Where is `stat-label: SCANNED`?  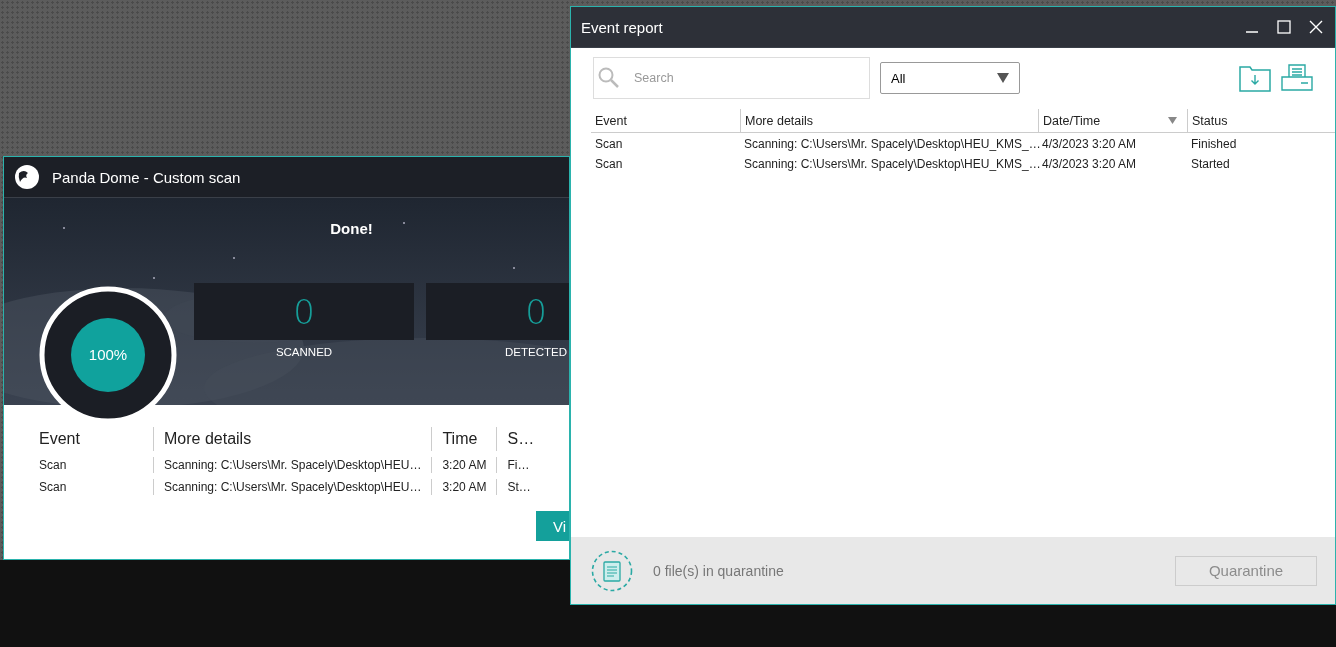
stat-label: SCANNED is located at coordinates (304, 352).